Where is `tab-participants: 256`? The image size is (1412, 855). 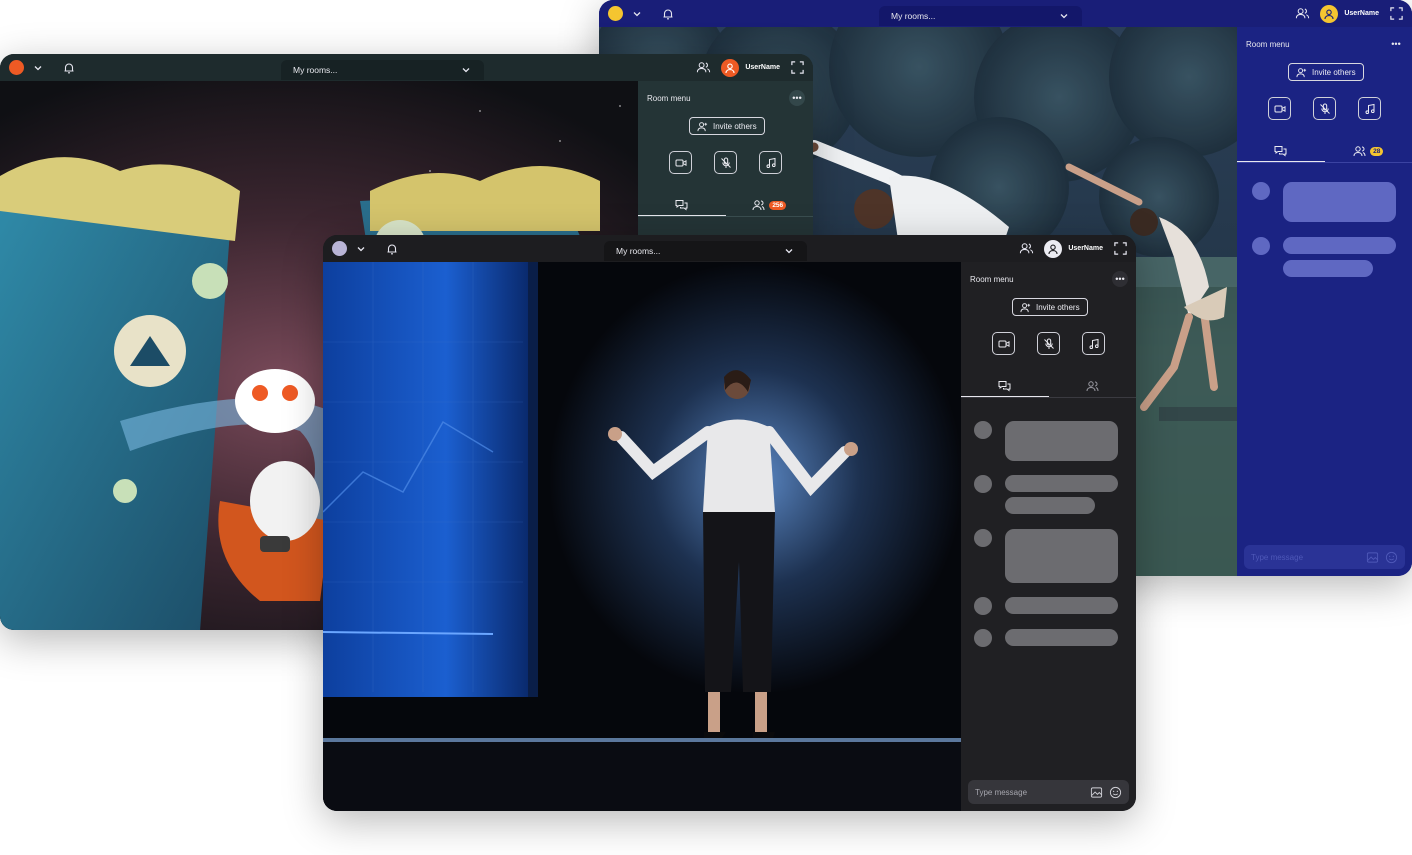
tab-participants: 256 is located at coordinates (770, 205).